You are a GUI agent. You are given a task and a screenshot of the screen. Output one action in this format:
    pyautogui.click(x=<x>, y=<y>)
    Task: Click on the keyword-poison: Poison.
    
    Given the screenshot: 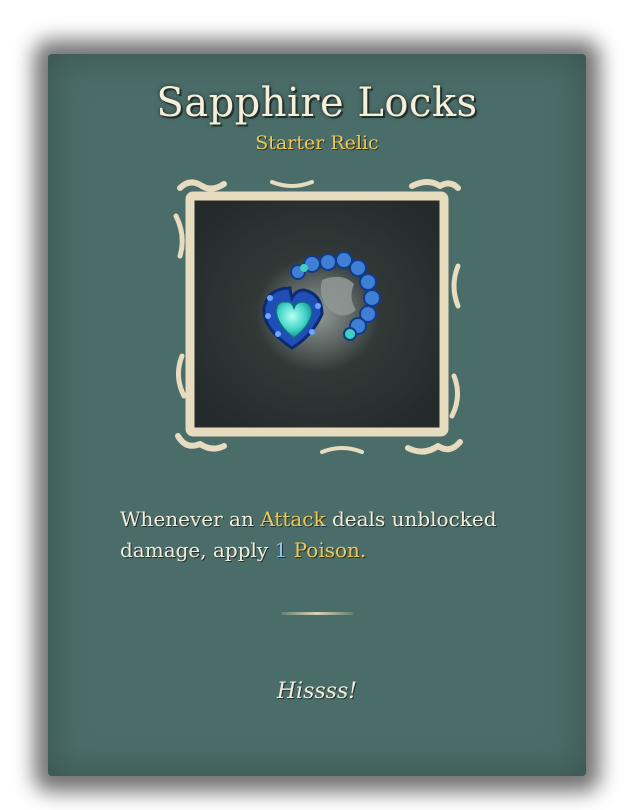 What is the action you would take?
    pyautogui.click(x=330, y=550)
    